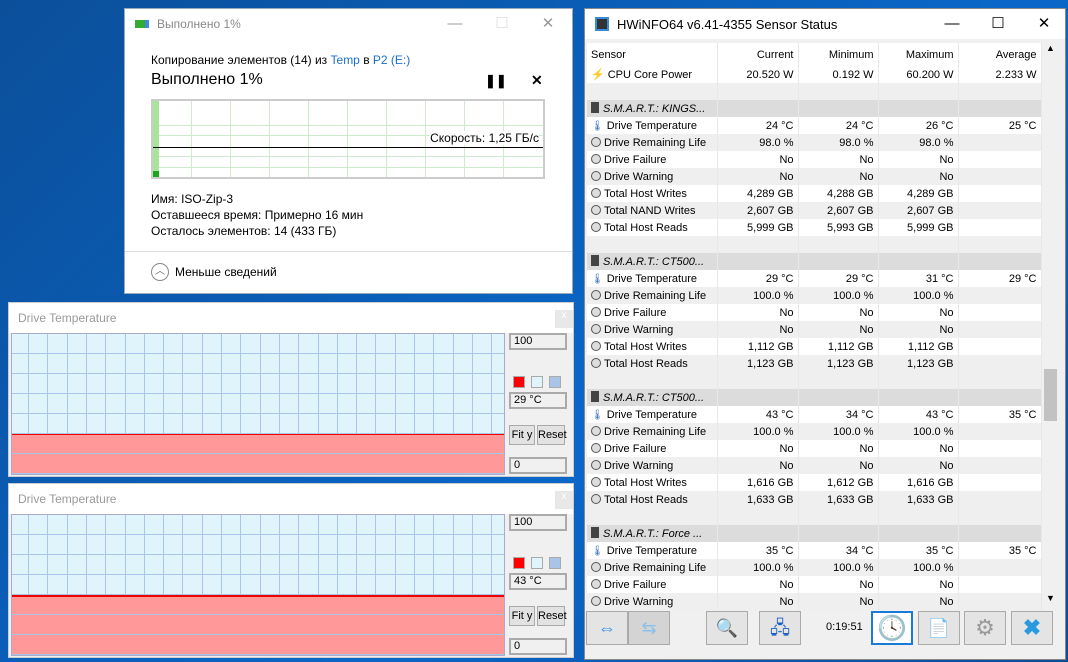 Image resolution: width=1068 pixels, height=662 pixels. Describe the element at coordinates (770, 74) in the screenshot. I see `cell-text: 20.520 W` at that location.